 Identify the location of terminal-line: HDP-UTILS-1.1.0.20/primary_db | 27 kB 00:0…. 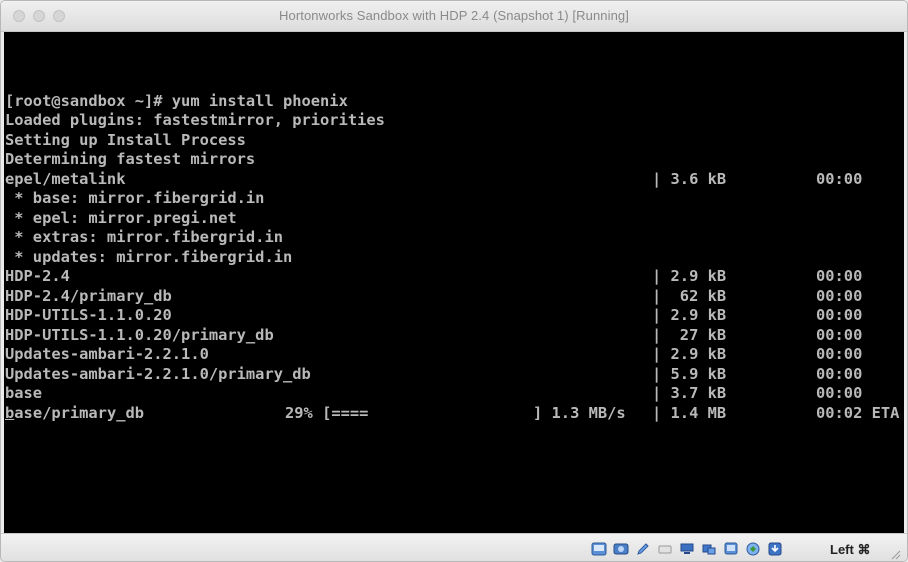
(454, 336).